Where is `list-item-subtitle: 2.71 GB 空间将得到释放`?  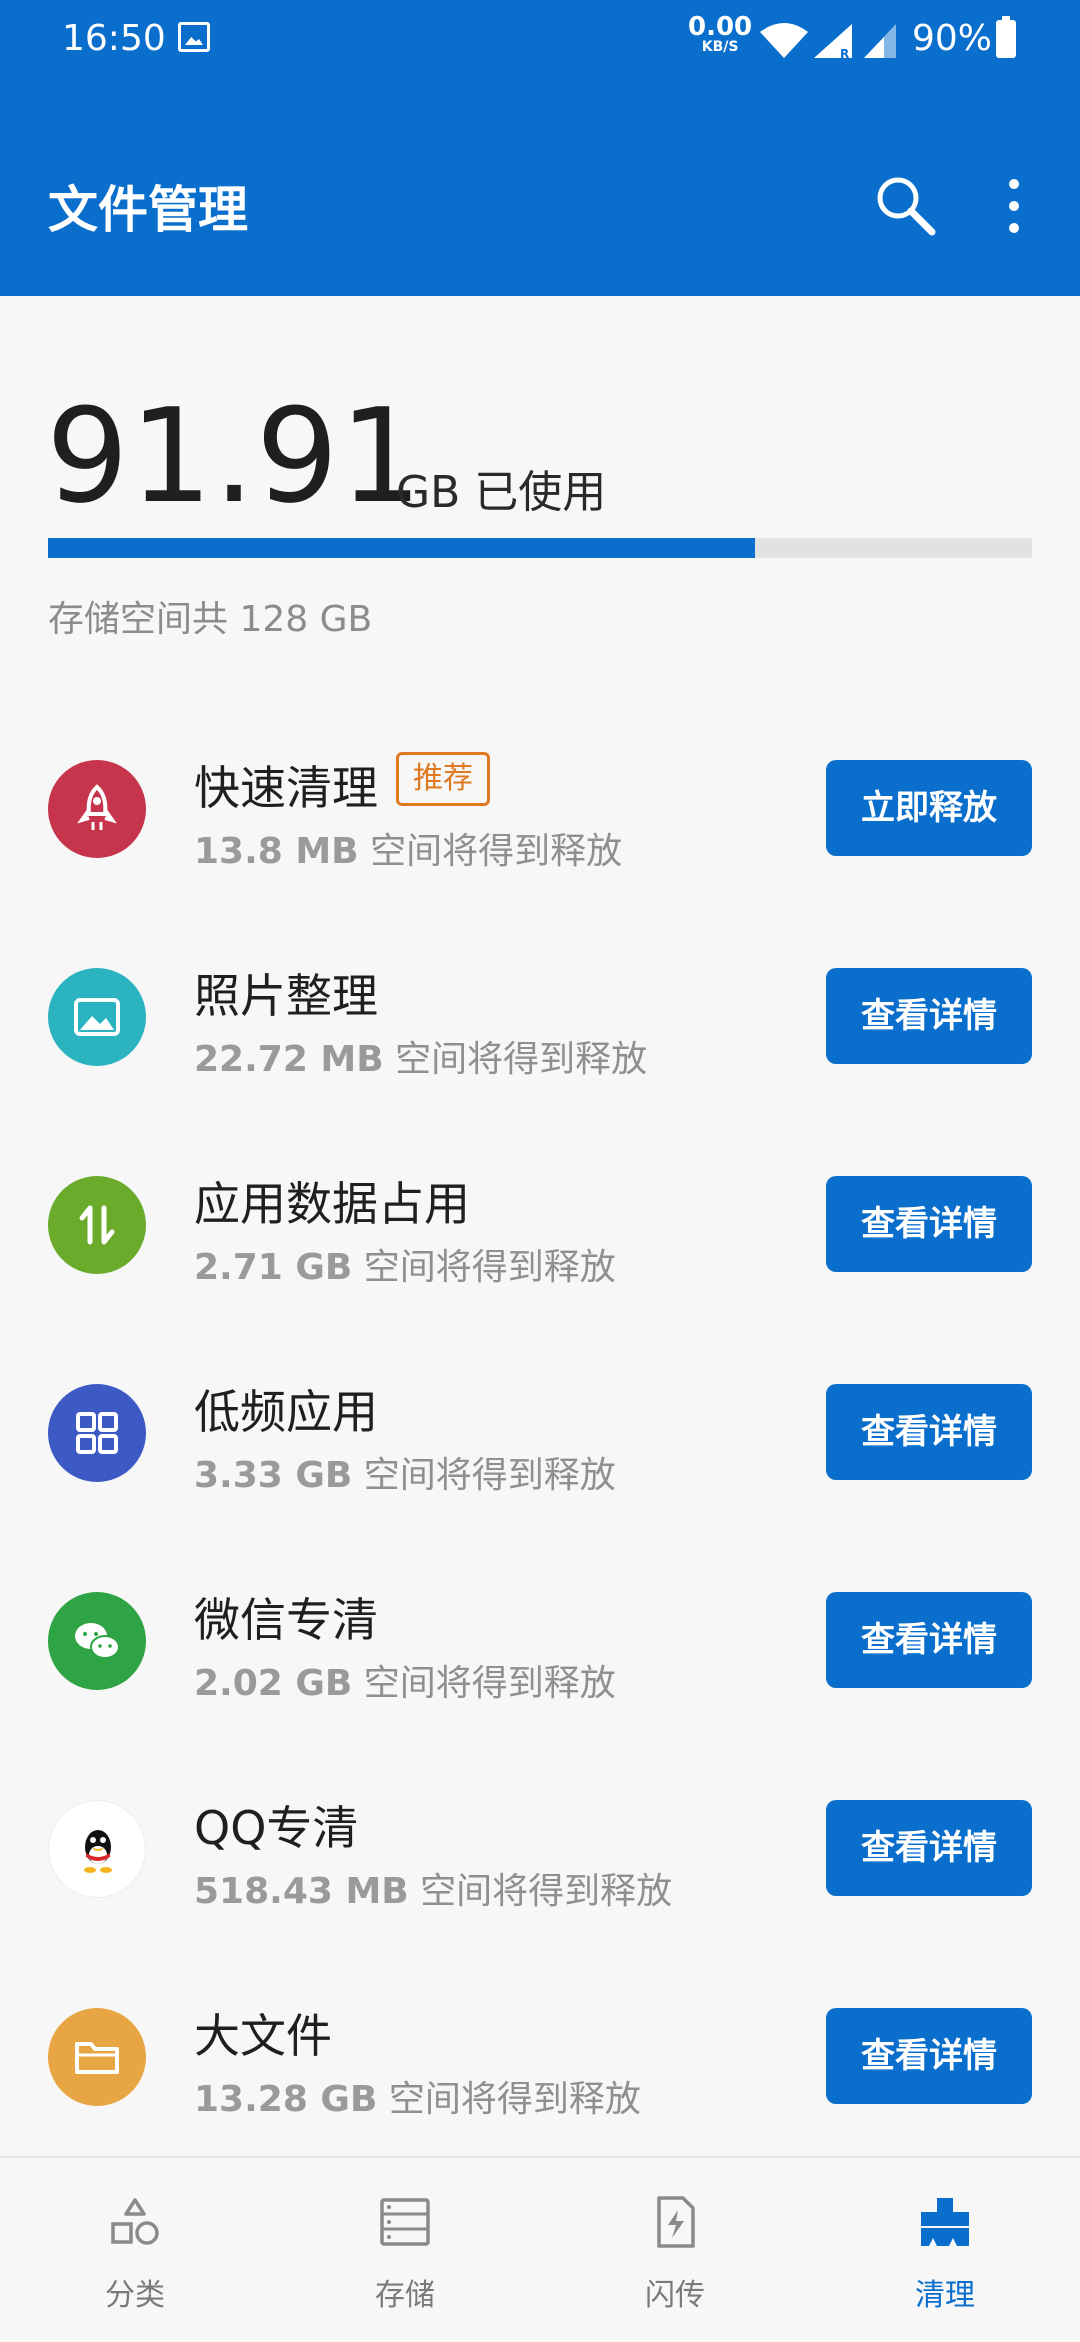
list-item-subtitle: 2.71 GB 空间将得到释放 is located at coordinates (405, 1264).